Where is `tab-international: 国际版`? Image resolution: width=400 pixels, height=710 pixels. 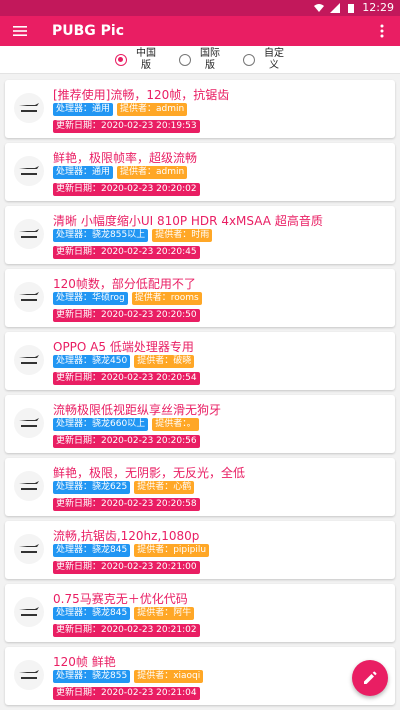
tab-international: 国际版 is located at coordinates (200, 60).